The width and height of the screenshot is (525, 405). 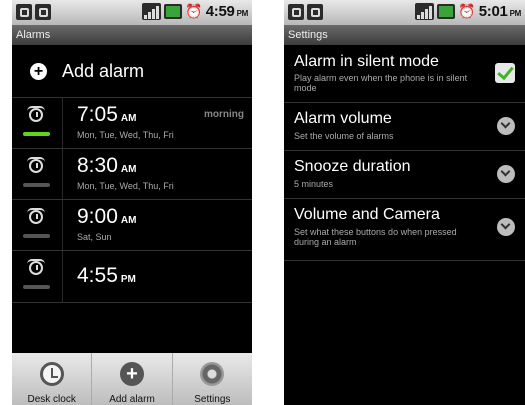 What do you see at coordinates (314, 184) in the screenshot?
I see `setting-summary: 5 minutes` at bounding box center [314, 184].